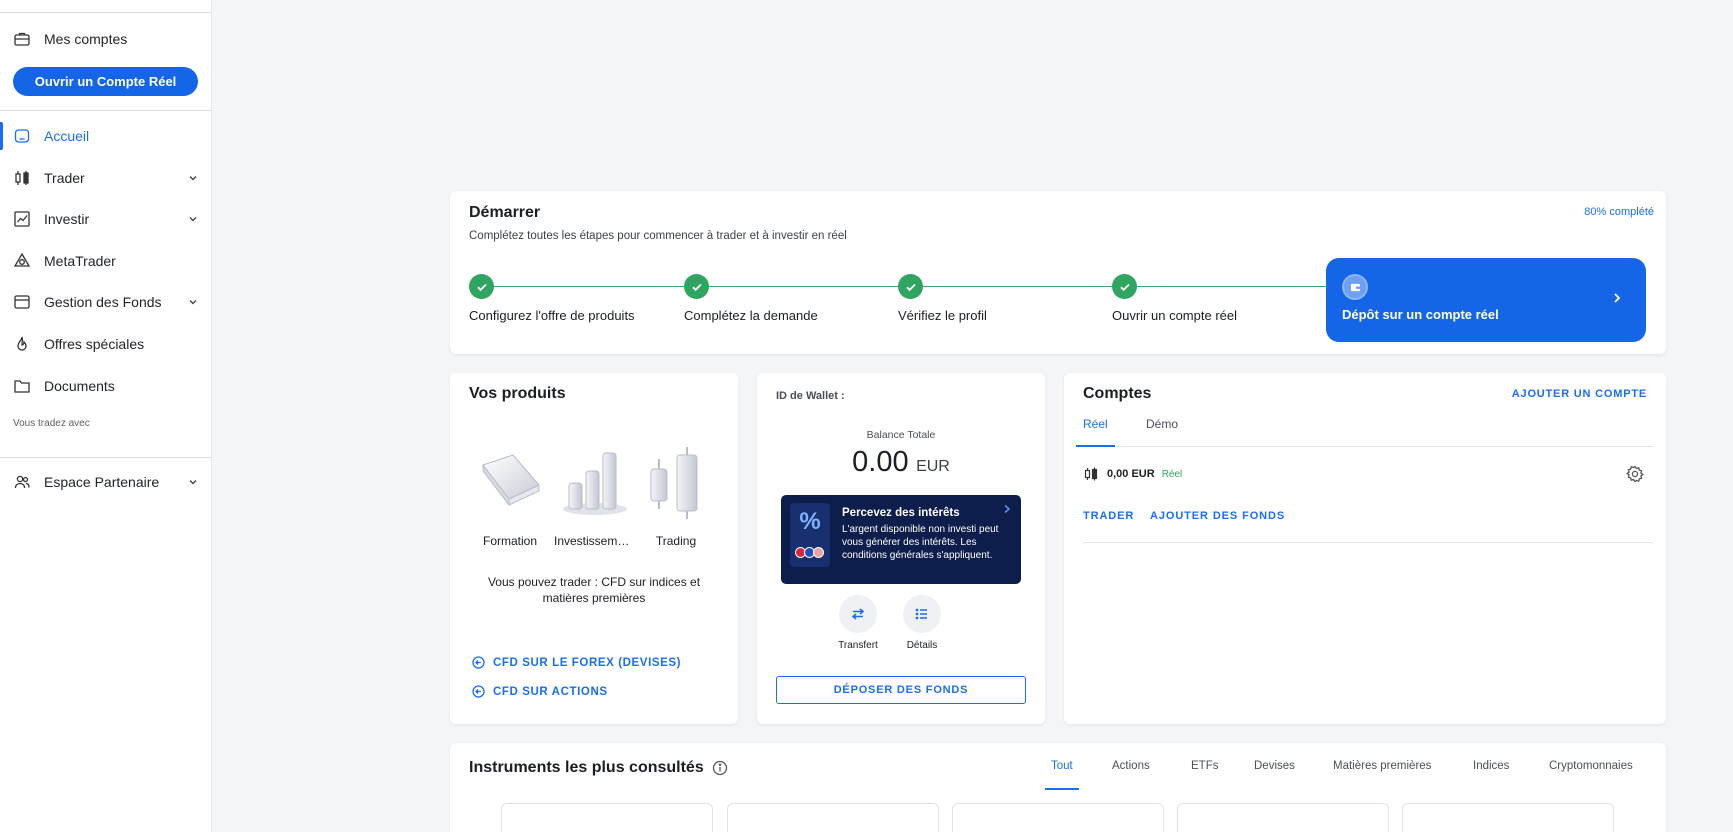 This screenshot has height=832, width=1733. Describe the element at coordinates (1368, 542) in the screenshot. I see `divider` at that location.